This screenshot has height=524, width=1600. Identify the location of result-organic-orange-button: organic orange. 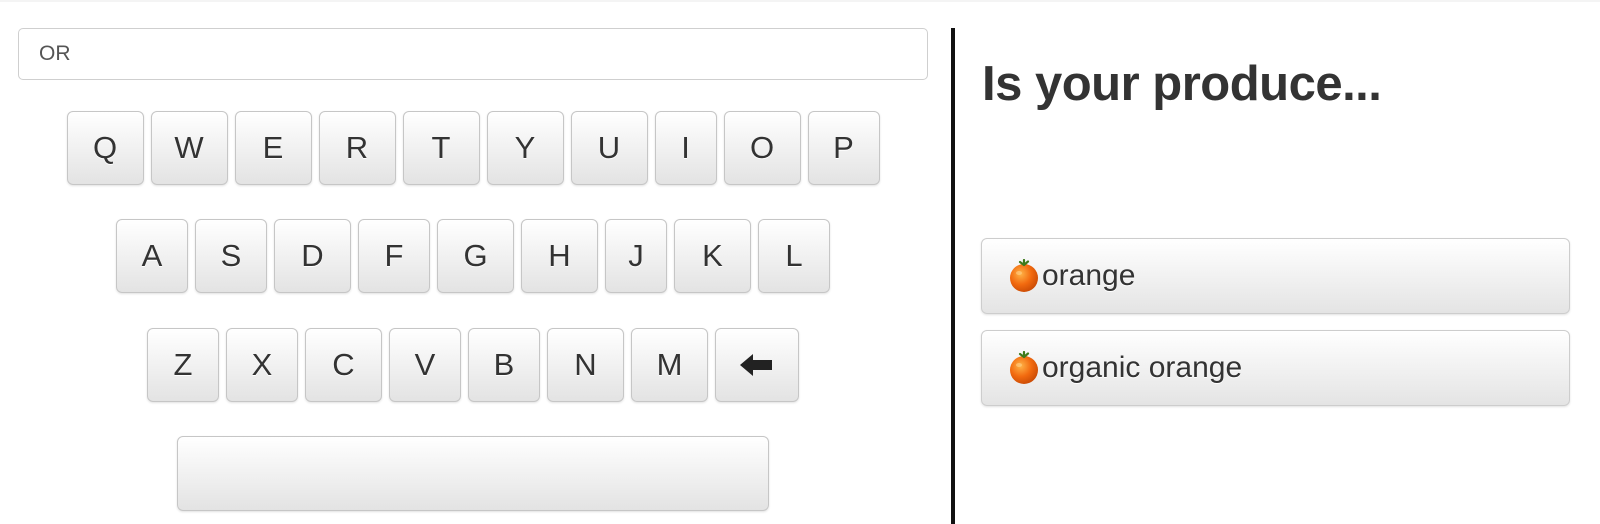
(1275, 368).